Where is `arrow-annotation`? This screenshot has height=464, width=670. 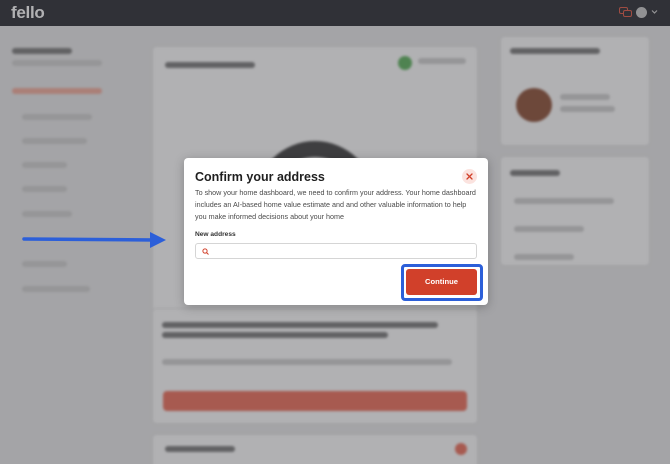 arrow-annotation is located at coordinates (94, 240).